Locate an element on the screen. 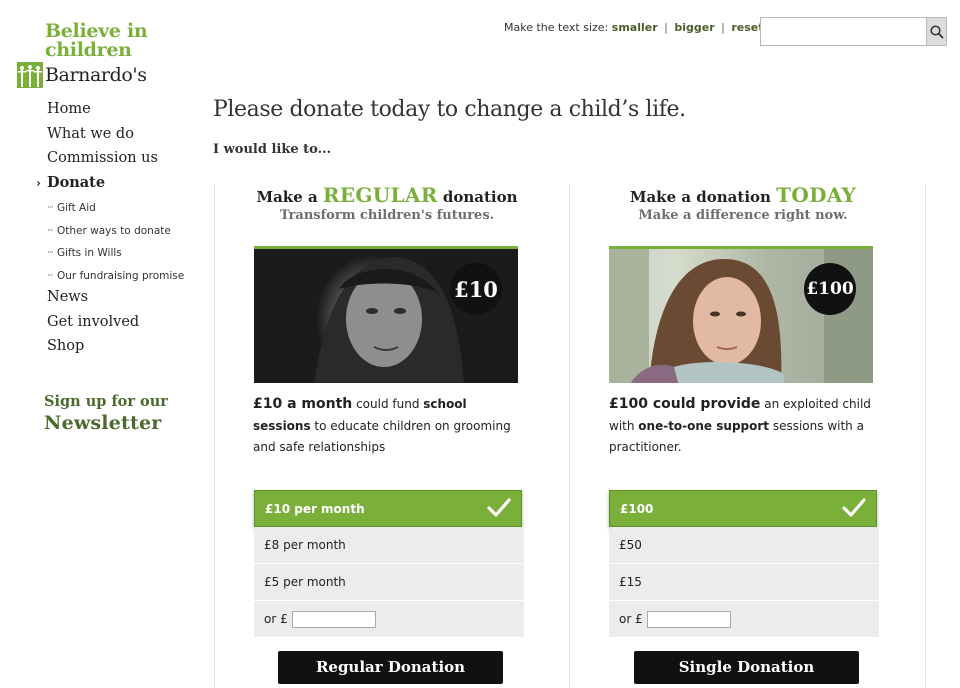 This screenshot has width=960, height=688. single-heading: Make a donation TODAY is located at coordinates (743, 196).